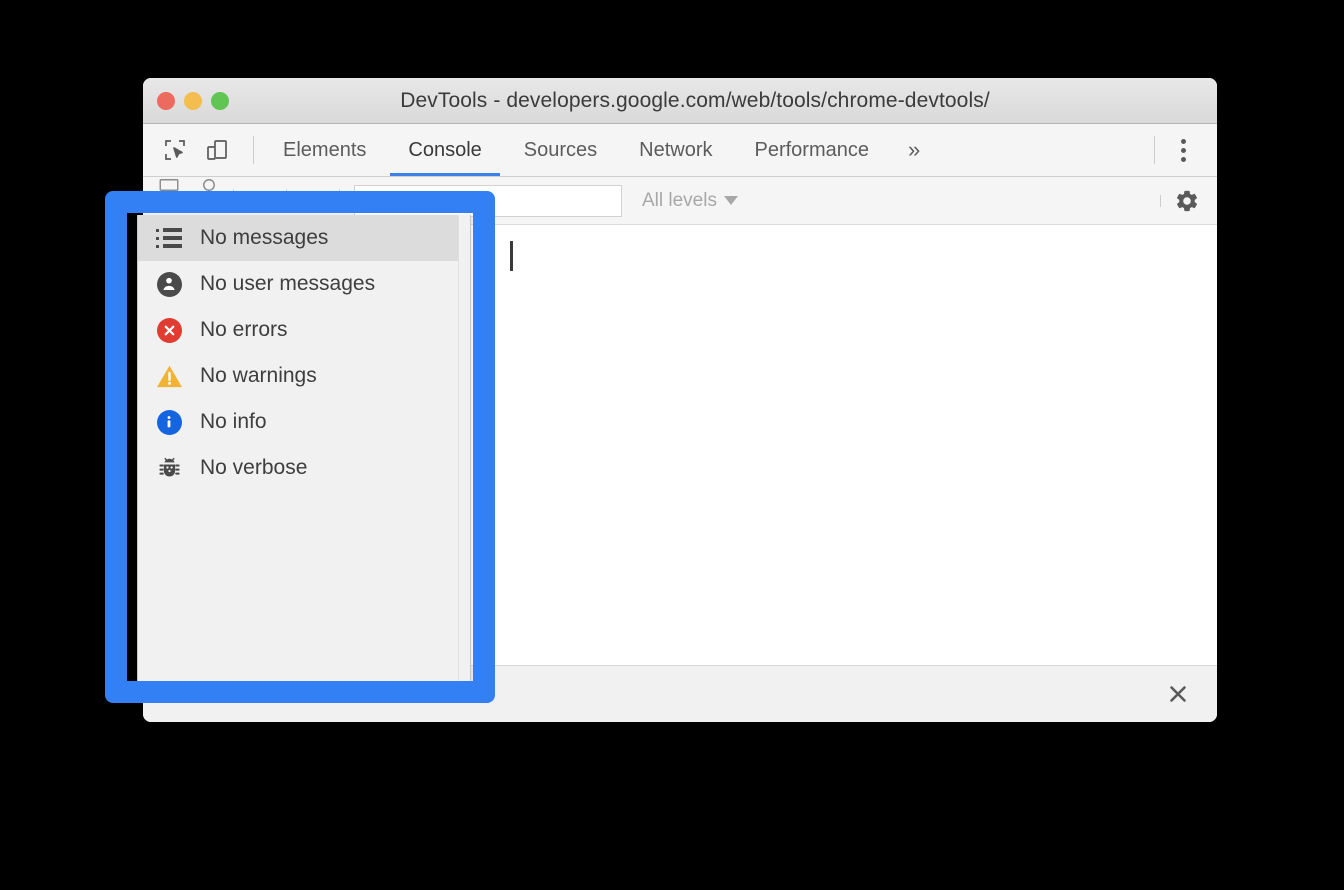 This screenshot has width=1344, height=890. I want to click on tab-label: Console, so click(445, 149).